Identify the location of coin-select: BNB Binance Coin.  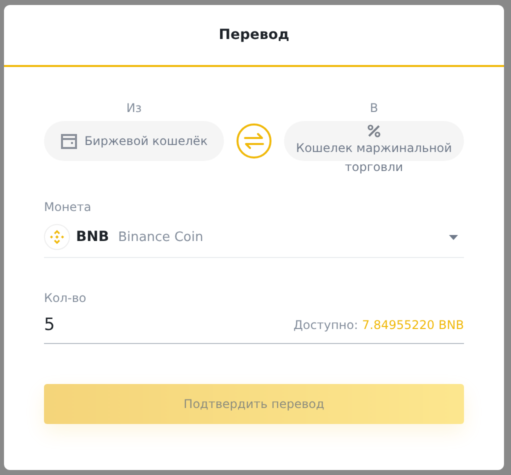
(254, 237).